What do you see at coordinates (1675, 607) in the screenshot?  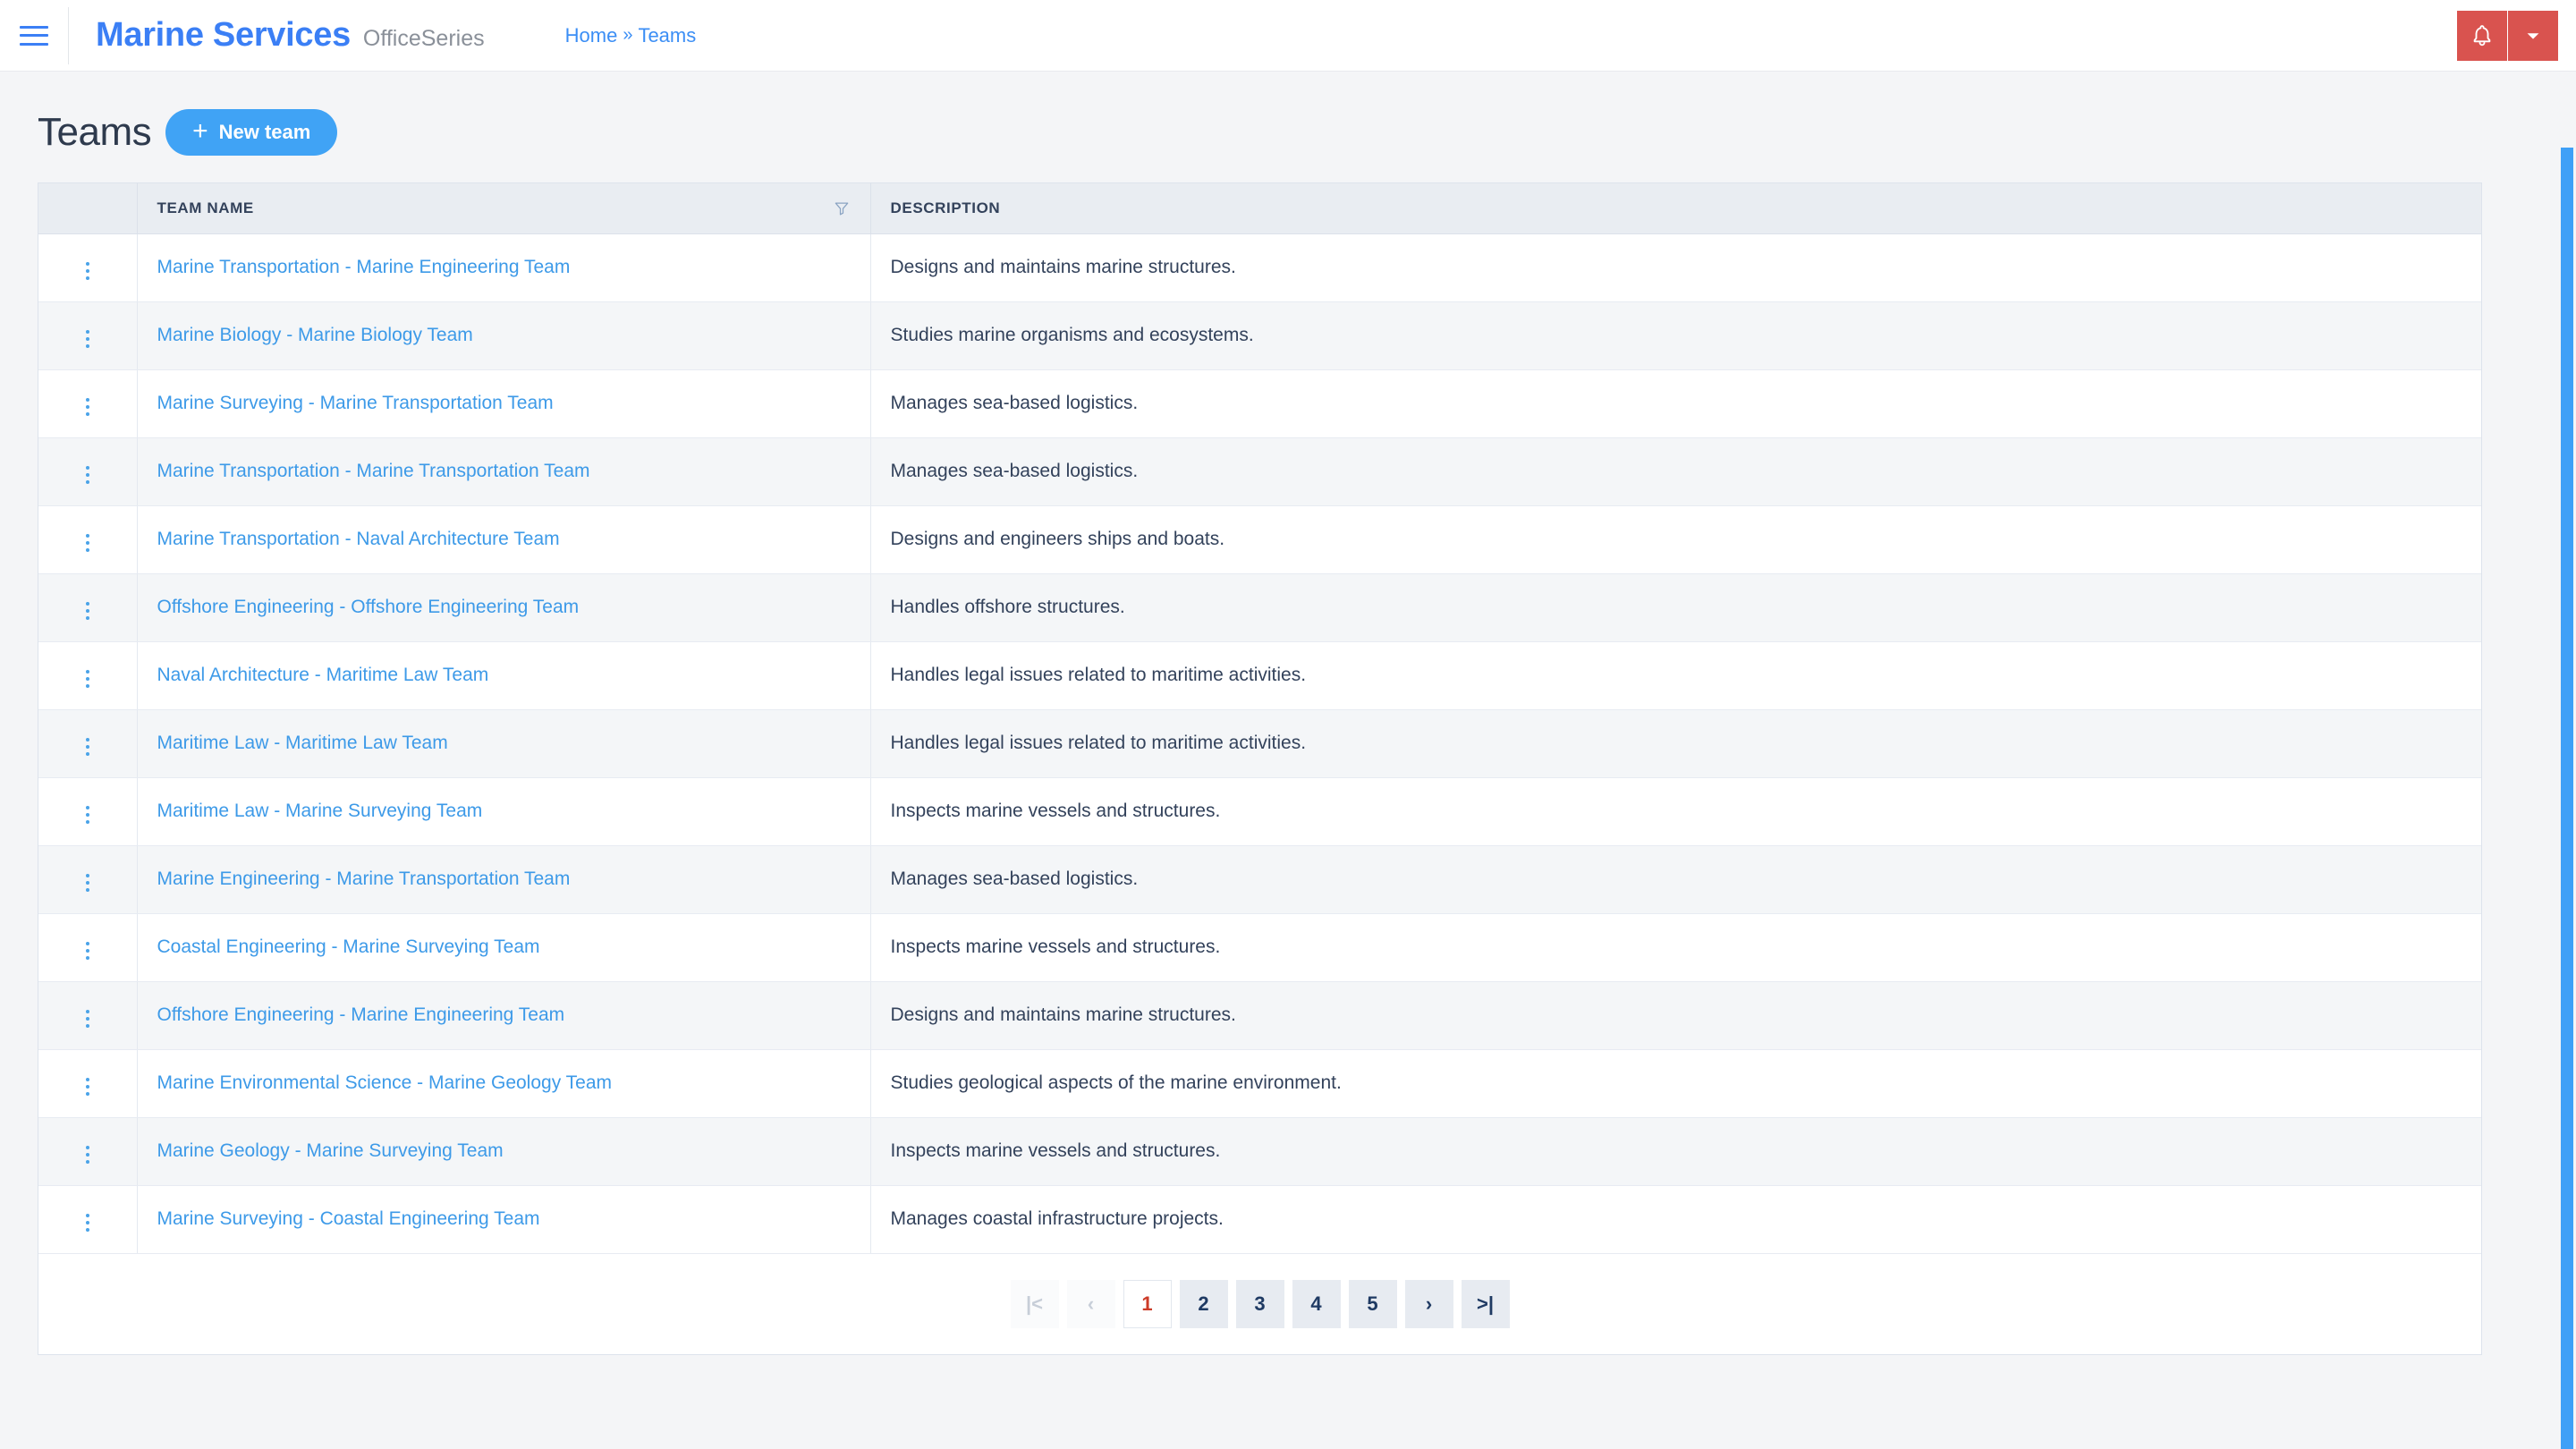 I see `team-description-cell: Handles offshore structures.` at bounding box center [1675, 607].